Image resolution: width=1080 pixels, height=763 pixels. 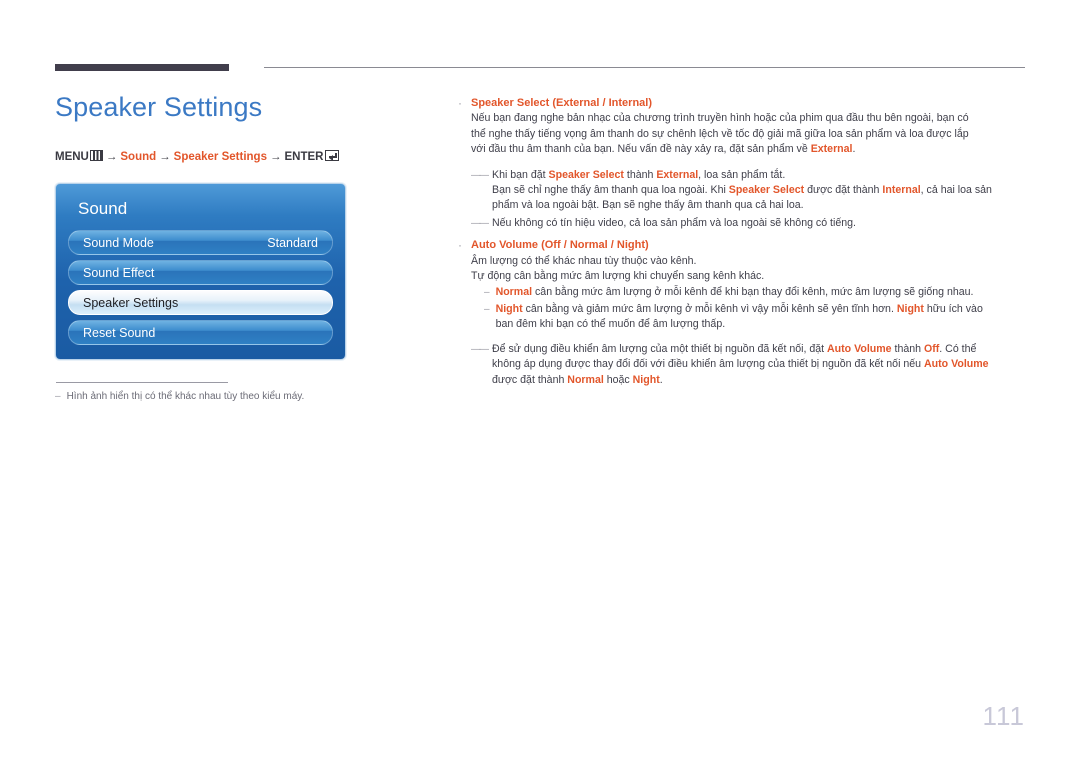 I want to click on osd-row-sound-effect: Sound Effect, so click(x=200, y=272).